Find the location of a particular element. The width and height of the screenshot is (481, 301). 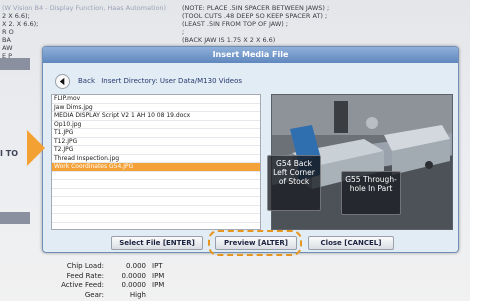

file-list-item-selected: Work Coordinates G54.JPG is located at coordinates (156, 167).